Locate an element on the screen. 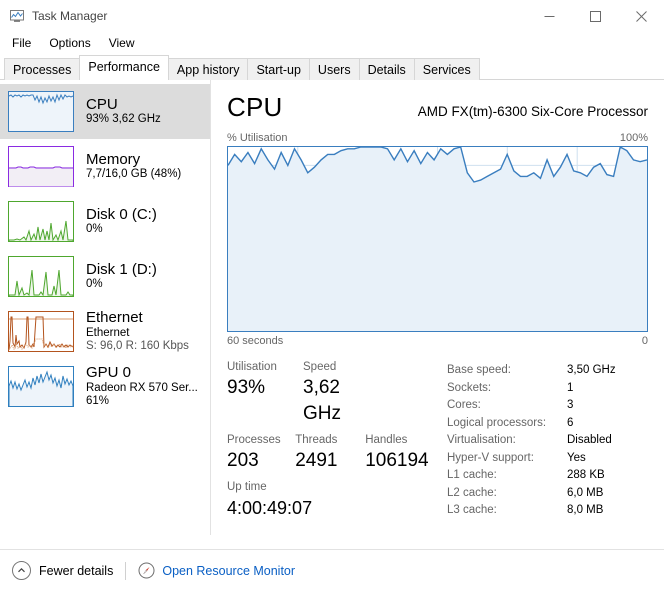  stat-speed: Speed 3,62 GHz is located at coordinates (342, 393).